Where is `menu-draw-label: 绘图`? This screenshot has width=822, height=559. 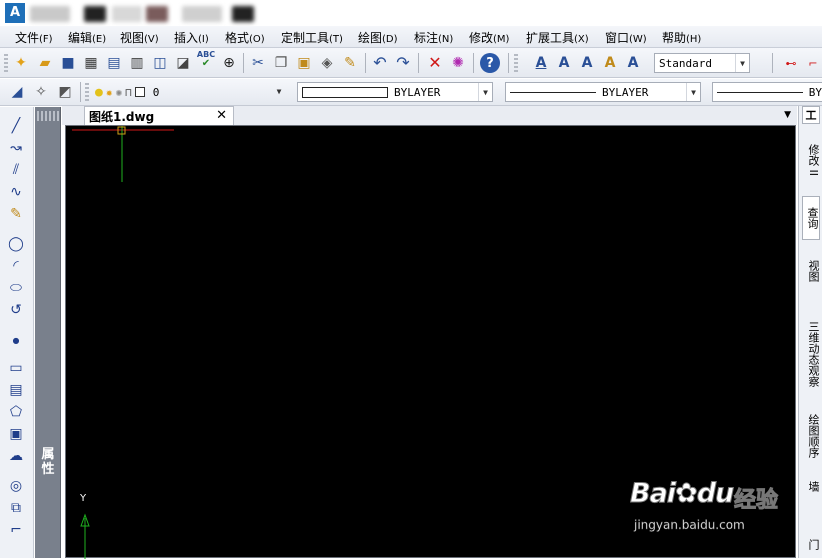
menu-draw-label: 绘图 is located at coordinates (370, 38).